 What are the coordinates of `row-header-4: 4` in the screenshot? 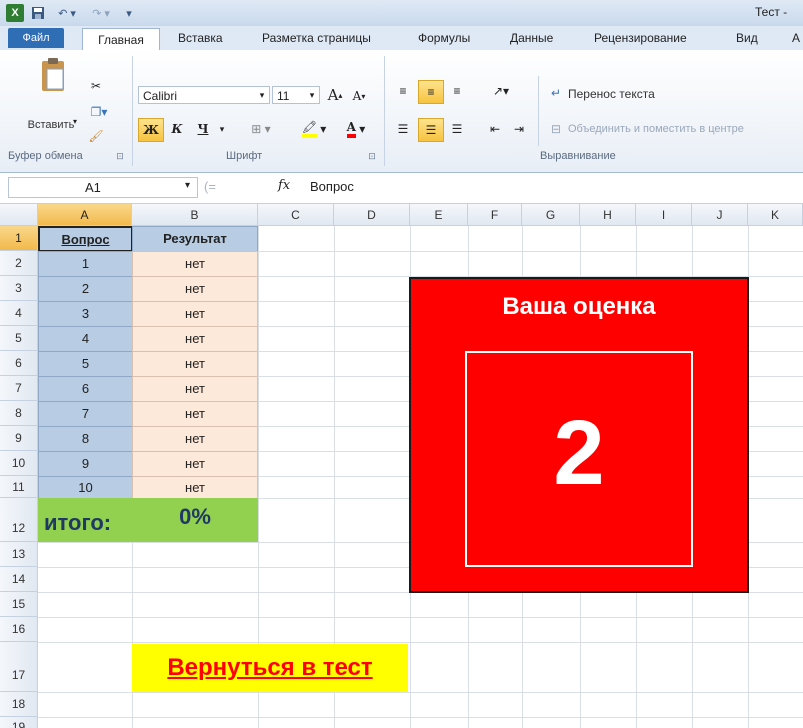 It's located at (19, 313).